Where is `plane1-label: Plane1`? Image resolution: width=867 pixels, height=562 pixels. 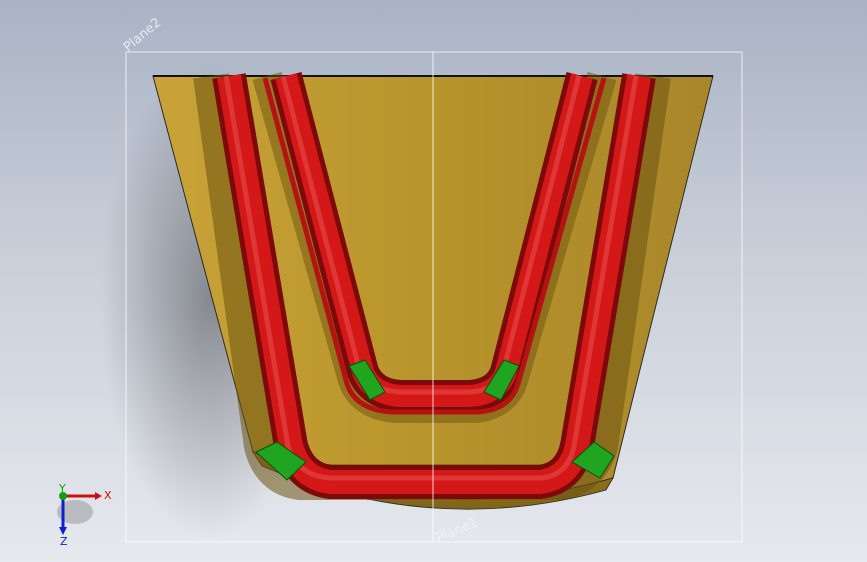 plane1-label: Plane1 is located at coordinates (457, 530).